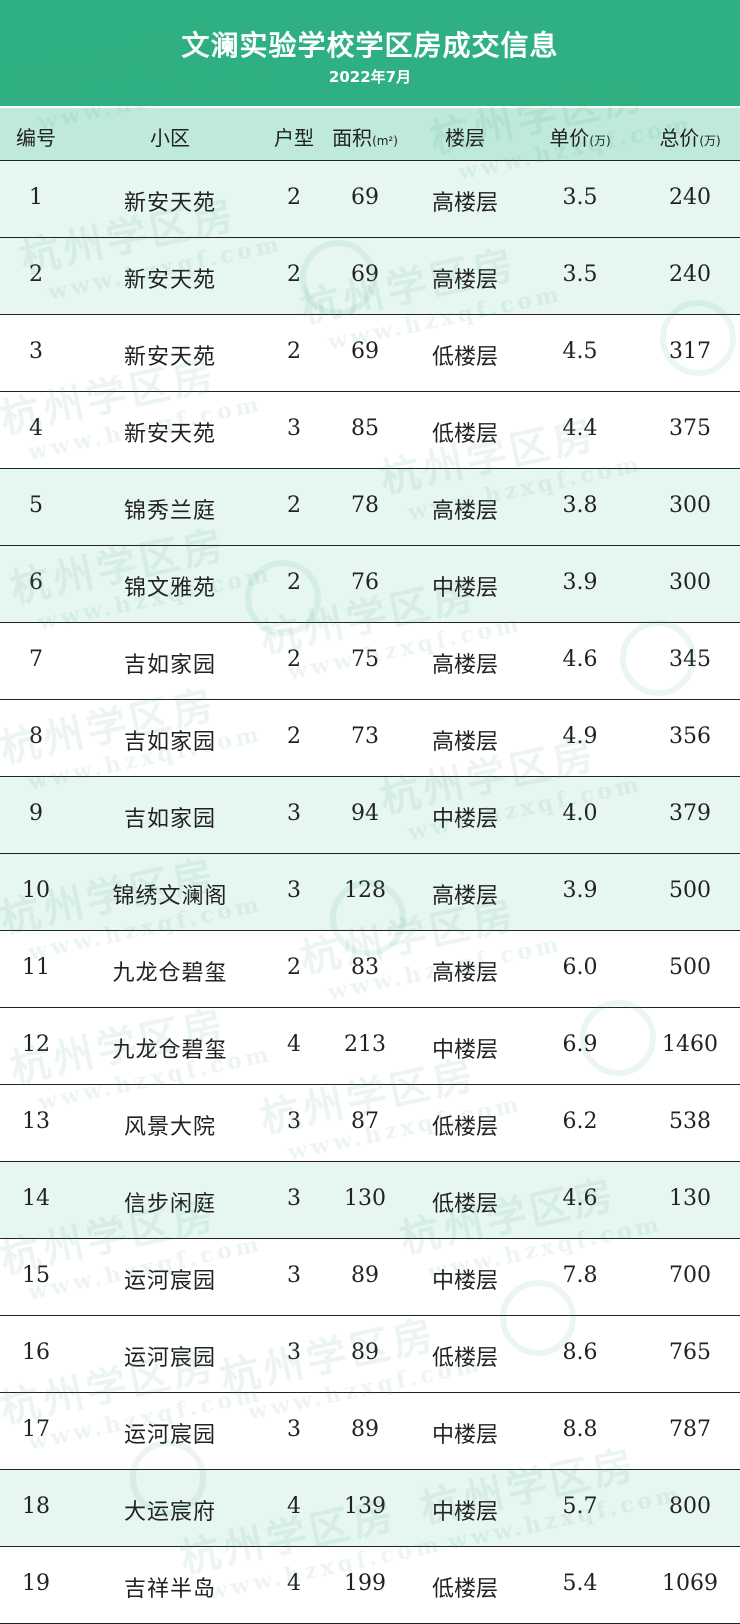 The width and height of the screenshot is (740, 1624). What do you see at coordinates (169, 1512) in the screenshot?
I see `cell-community: 大运宸府` at bounding box center [169, 1512].